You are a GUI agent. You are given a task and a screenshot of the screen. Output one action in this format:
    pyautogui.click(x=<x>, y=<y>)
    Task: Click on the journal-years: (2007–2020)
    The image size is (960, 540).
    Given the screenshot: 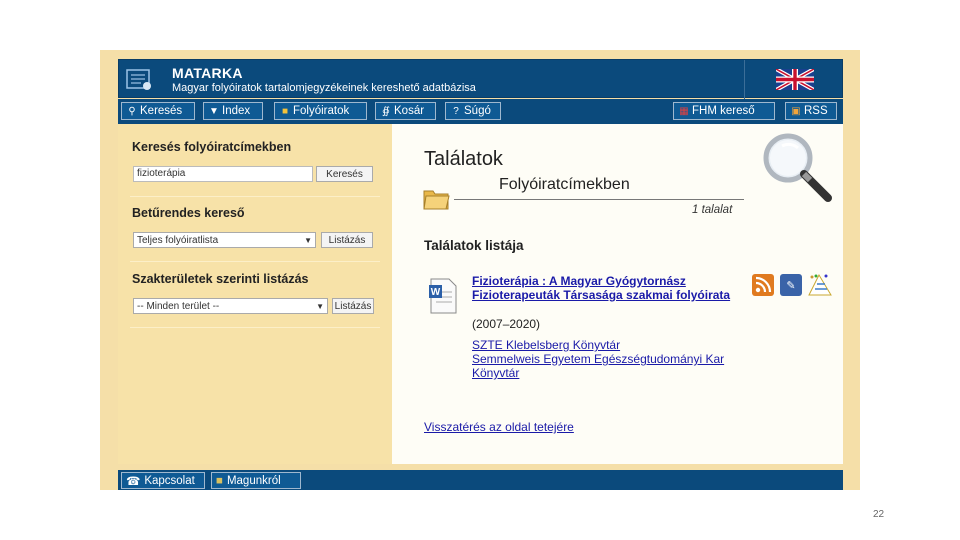 What is the action you would take?
    pyautogui.click(x=506, y=324)
    